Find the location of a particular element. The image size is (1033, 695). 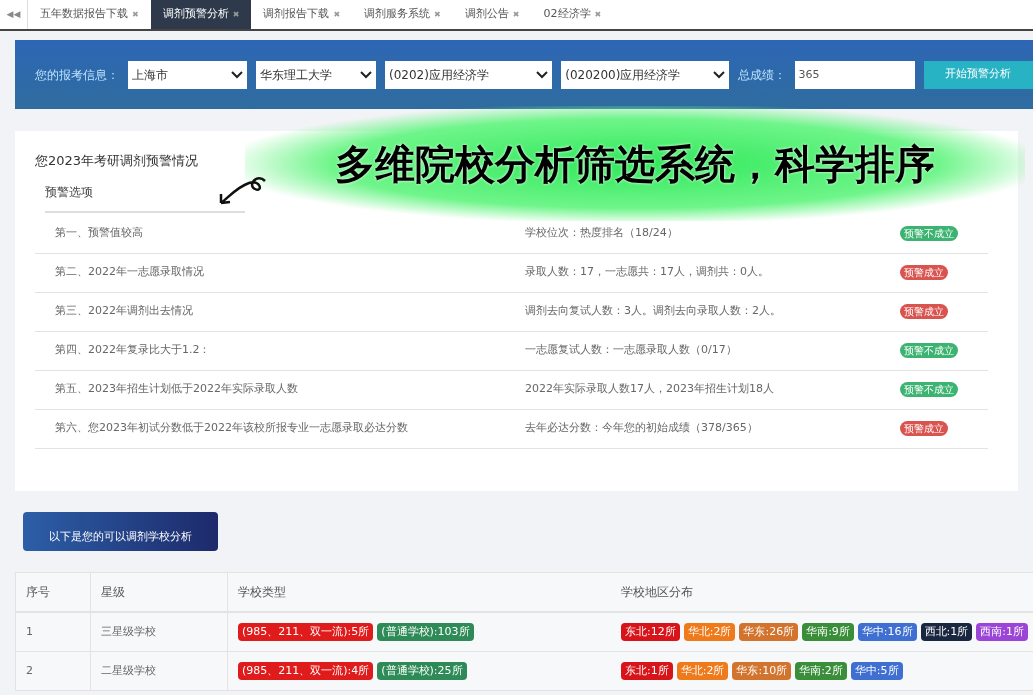

form-label: 您的报考信息： is located at coordinates (77, 75).